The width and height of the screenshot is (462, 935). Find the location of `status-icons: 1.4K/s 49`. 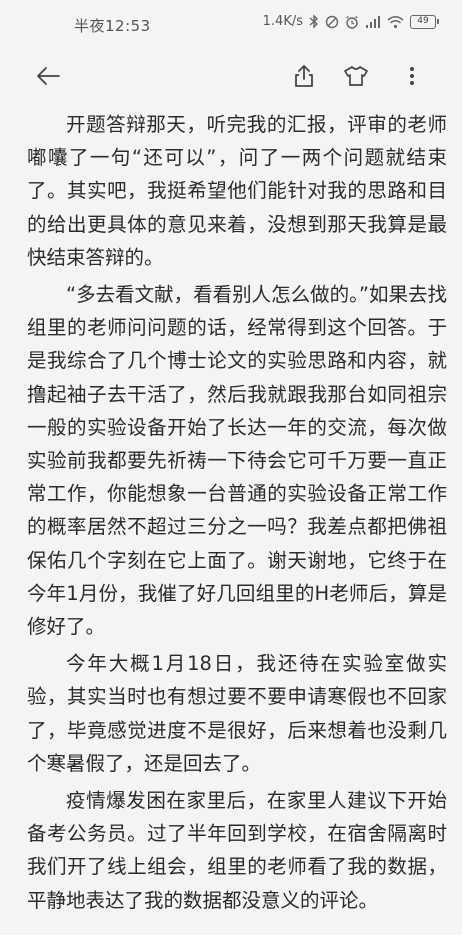

status-icons: 1.4K/s 49 is located at coordinates (350, 21).